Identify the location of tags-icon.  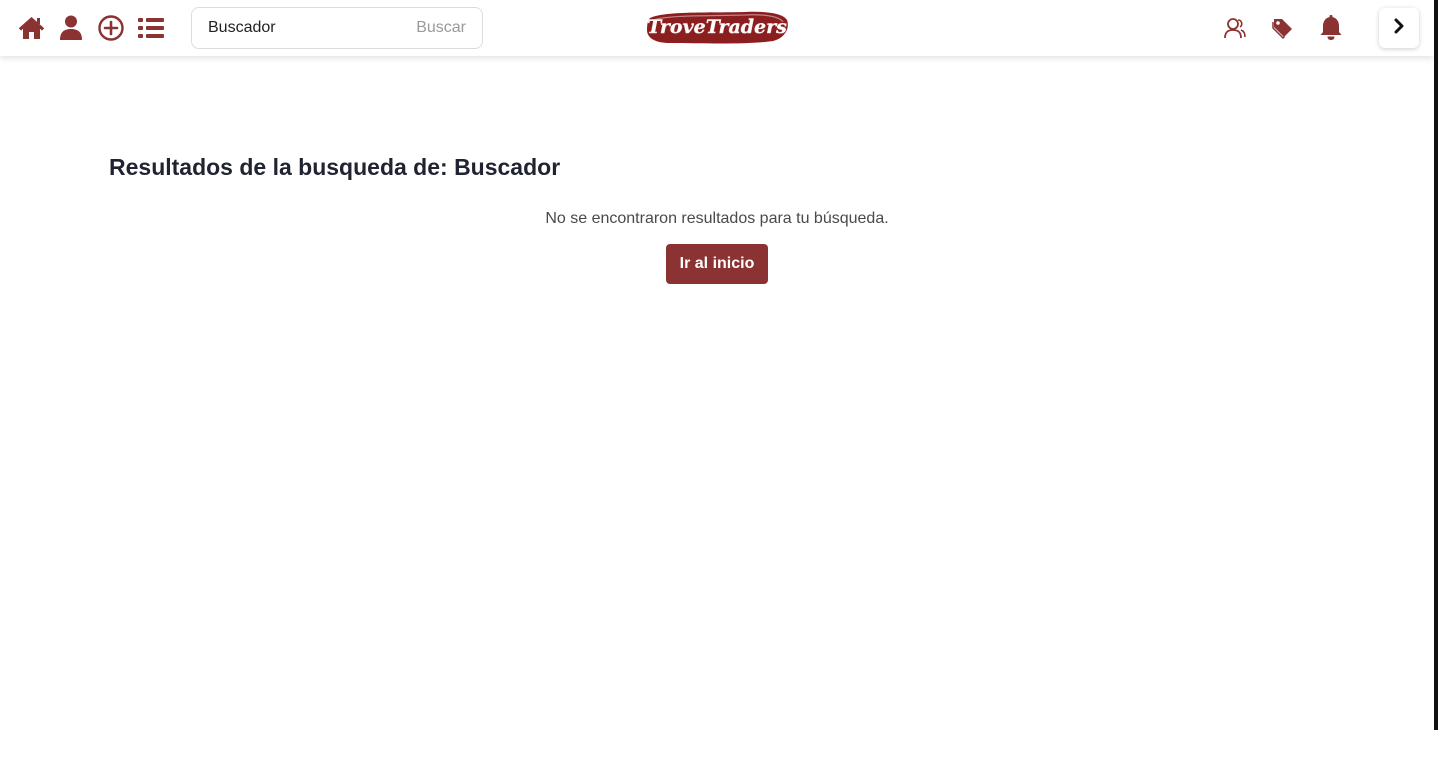
(1283, 28).